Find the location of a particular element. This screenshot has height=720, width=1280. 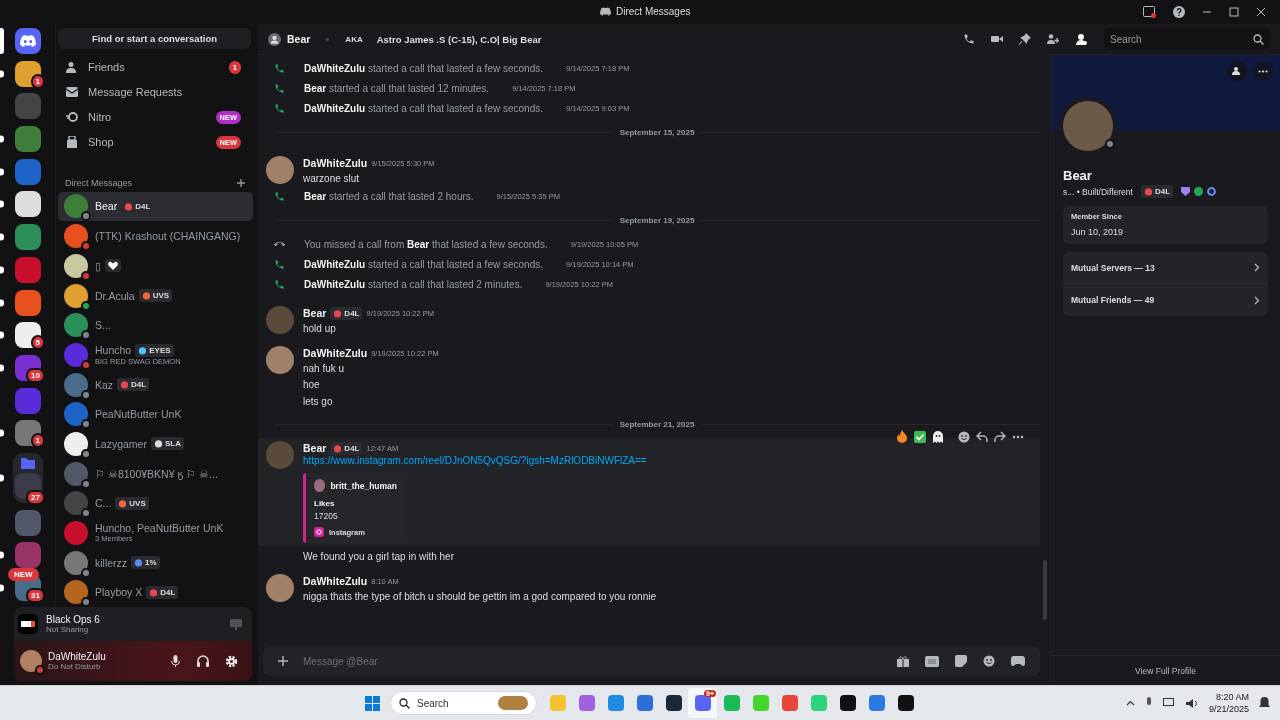

dm-item: Kaz D4L is located at coordinates (155, 384).